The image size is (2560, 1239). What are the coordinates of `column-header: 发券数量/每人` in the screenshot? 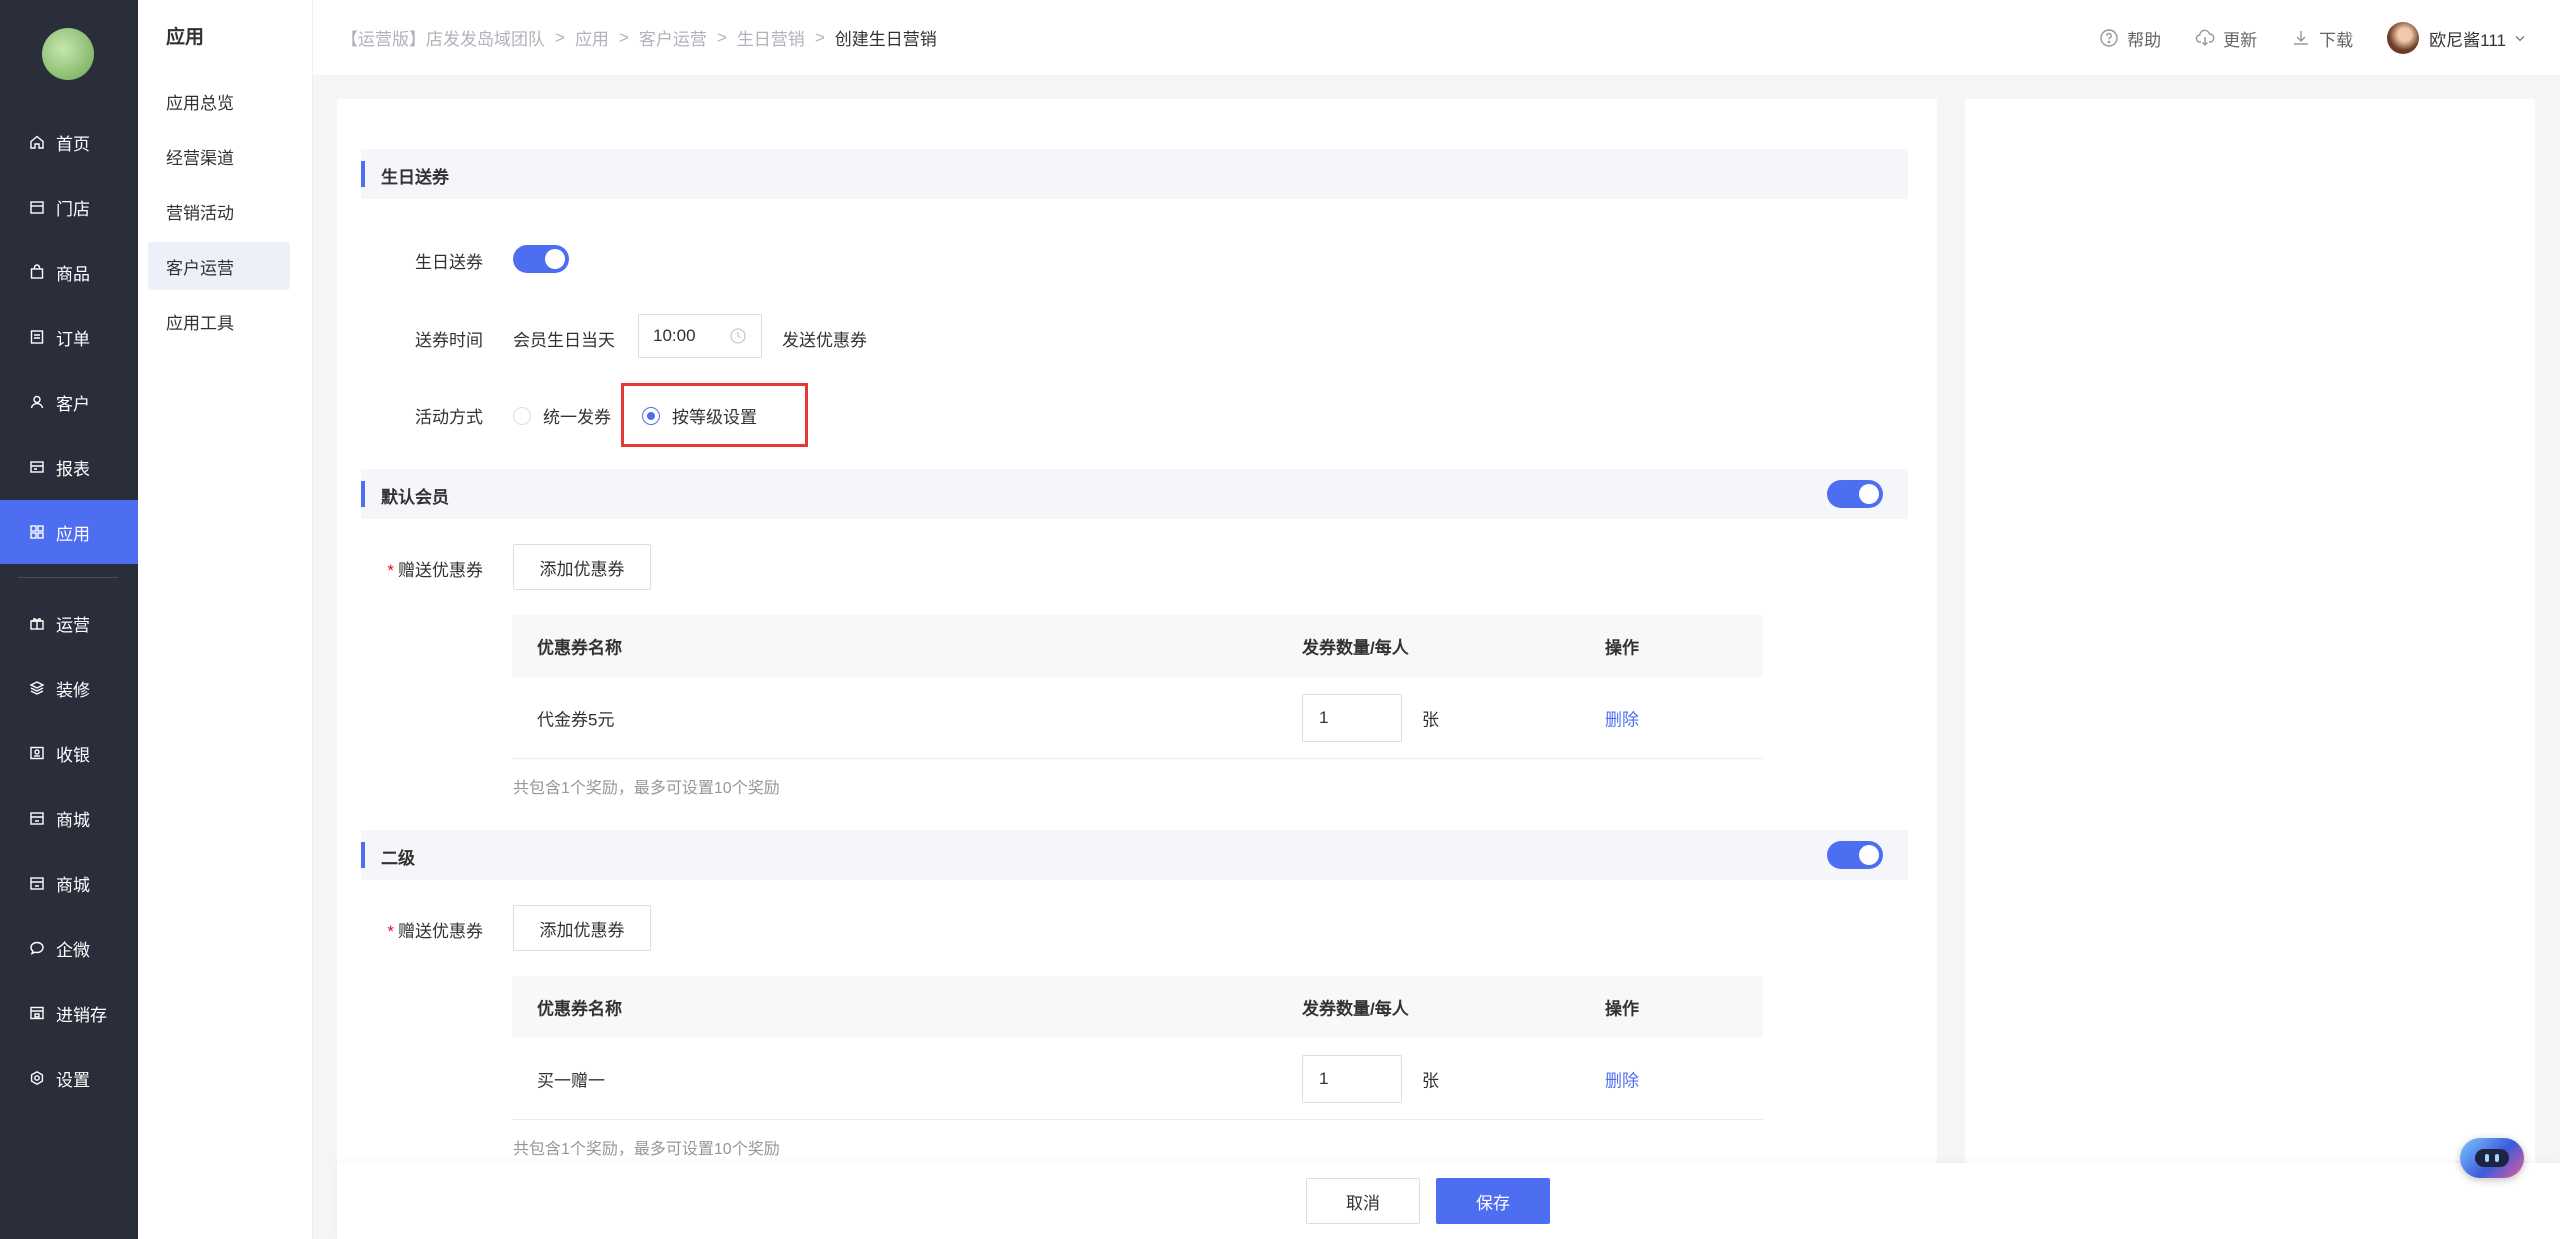 It's located at (1355, 648).